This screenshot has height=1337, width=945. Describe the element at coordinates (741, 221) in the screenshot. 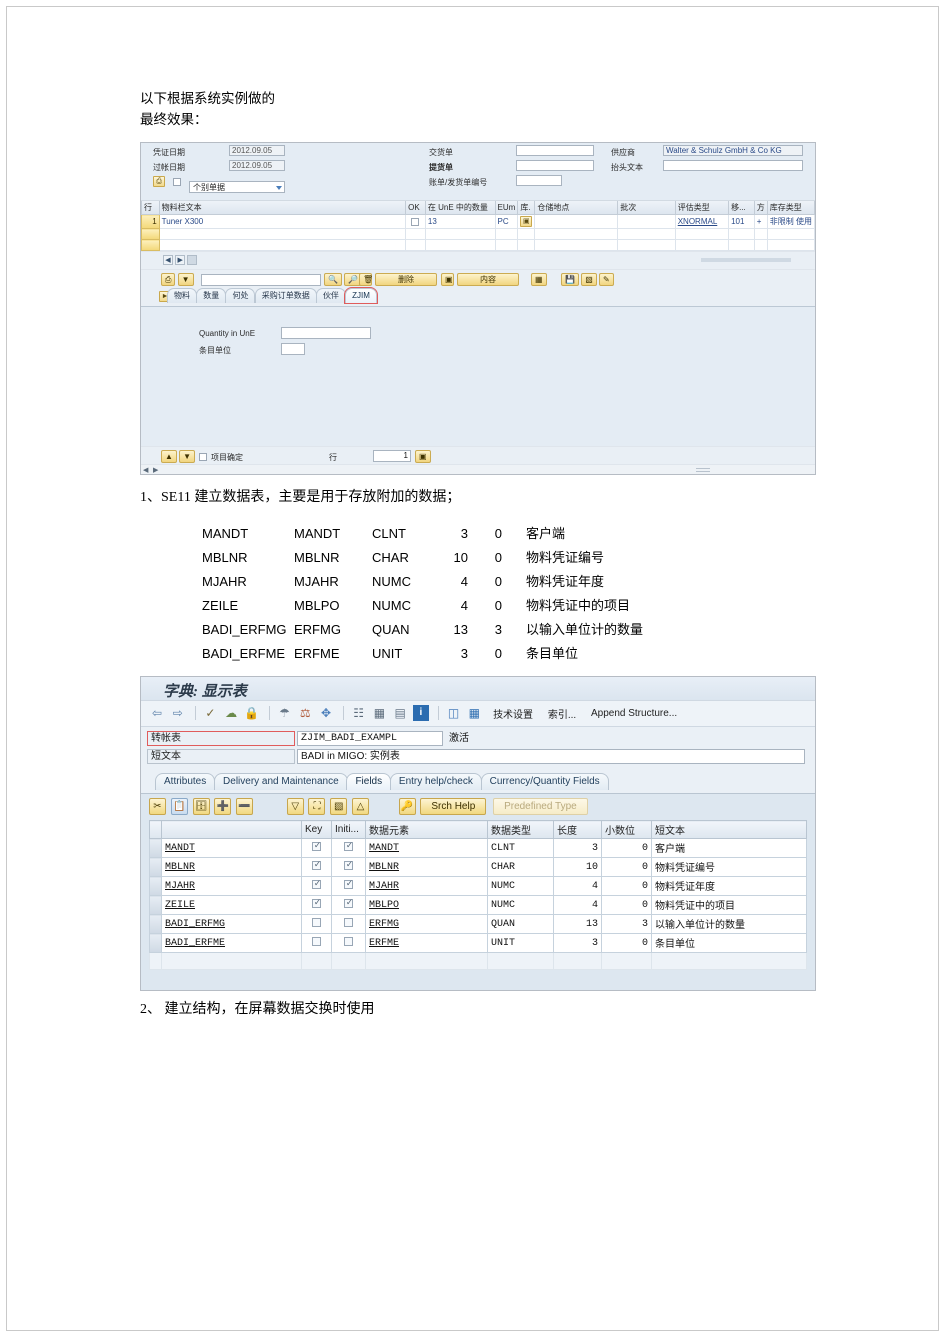

I see `cell-movement: 101` at that location.